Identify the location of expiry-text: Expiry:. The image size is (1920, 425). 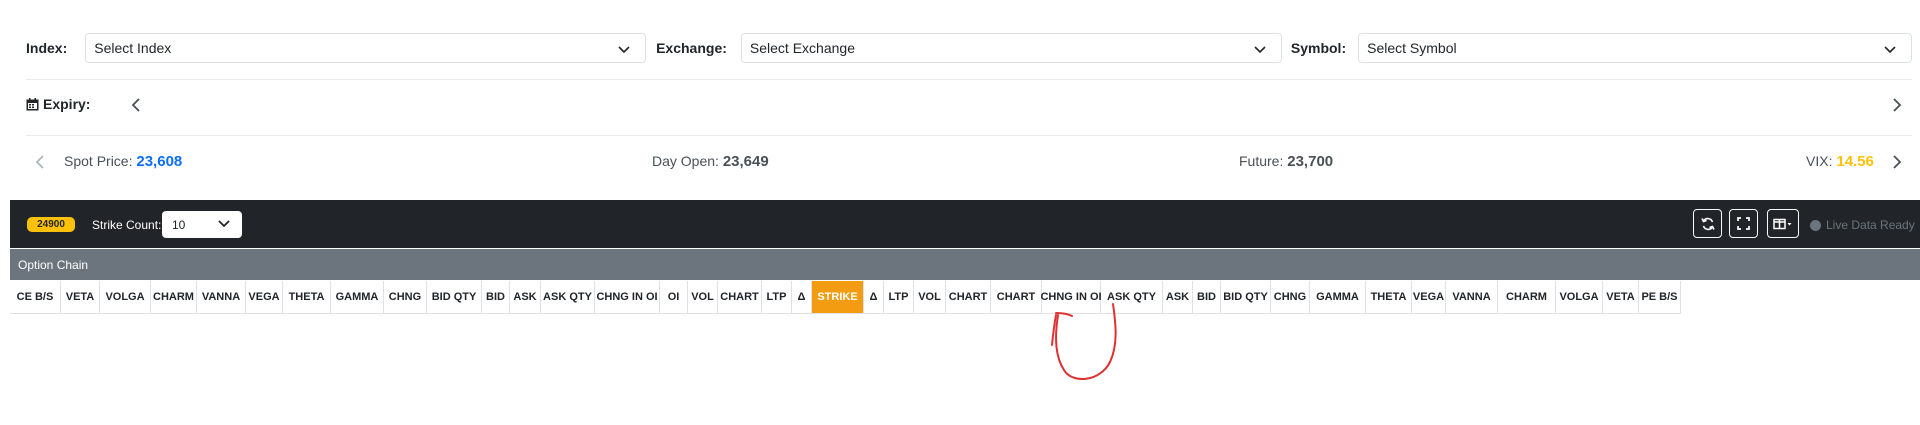
(67, 104).